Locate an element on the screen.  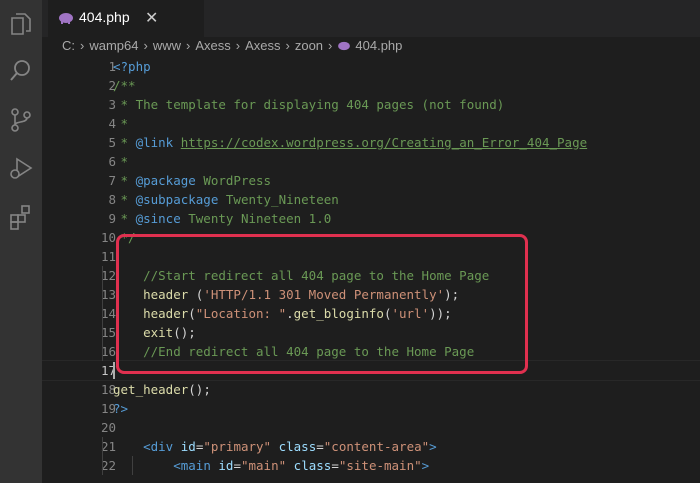
code-token: "main" is located at coordinates (263, 465).